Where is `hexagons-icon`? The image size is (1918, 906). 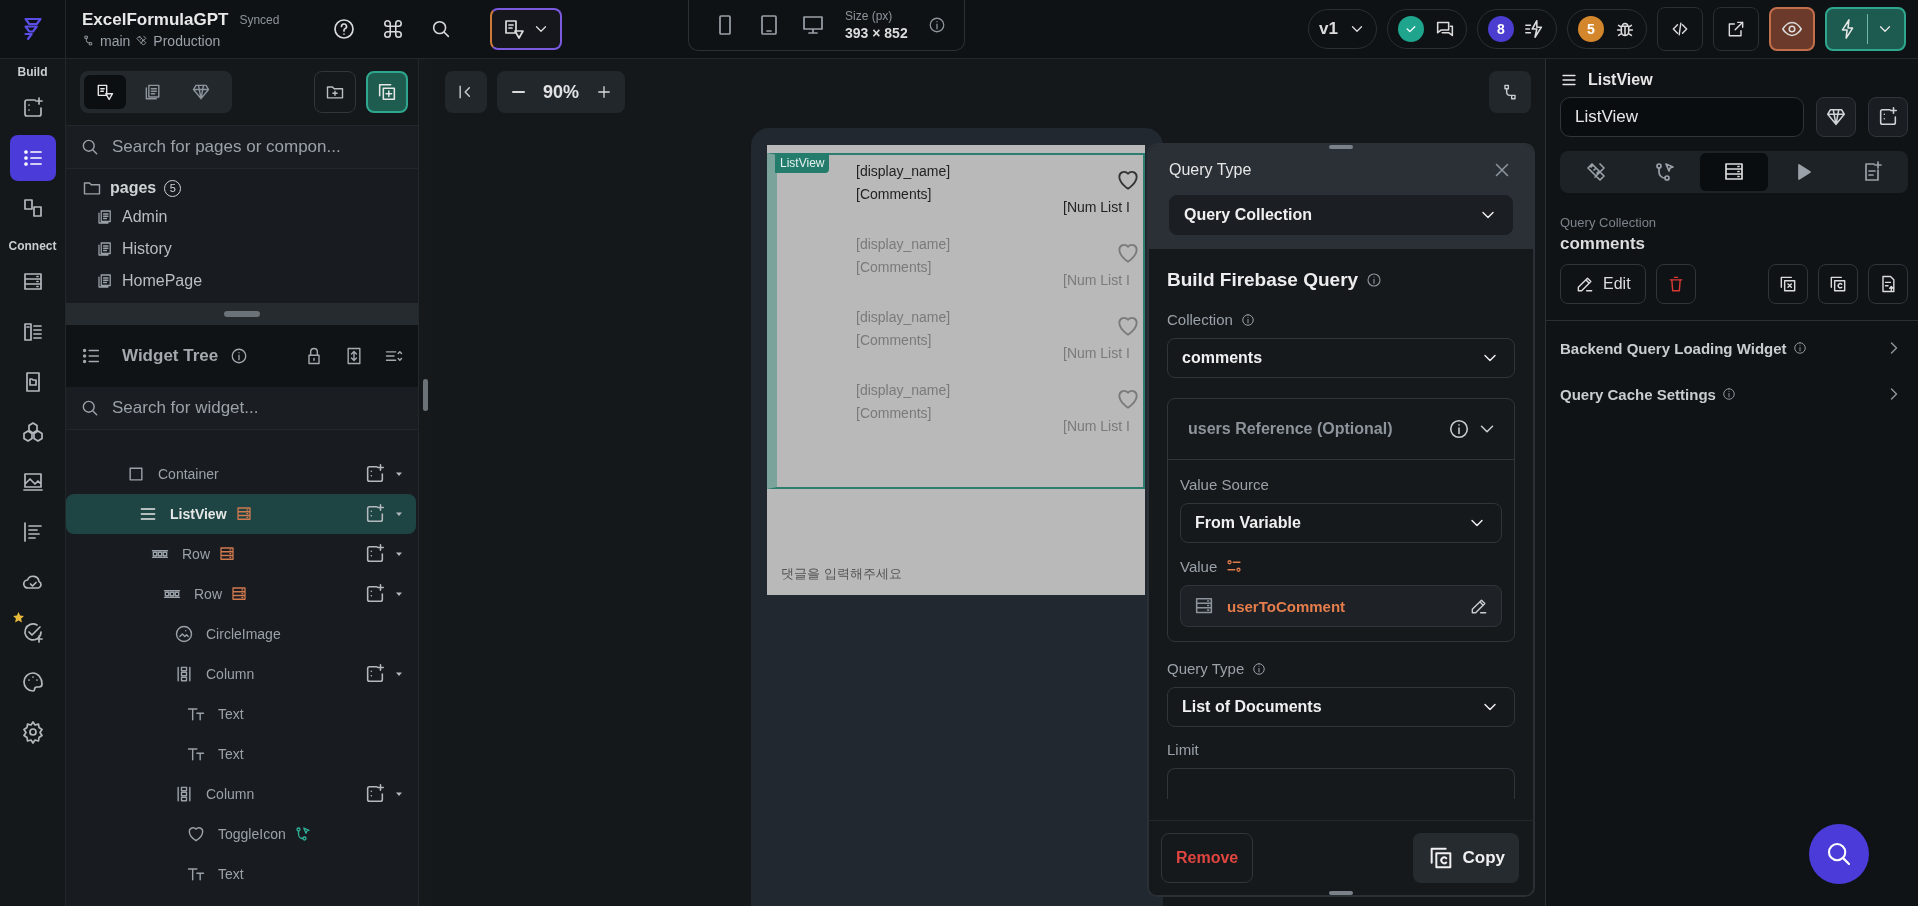 hexagons-icon is located at coordinates (32, 432).